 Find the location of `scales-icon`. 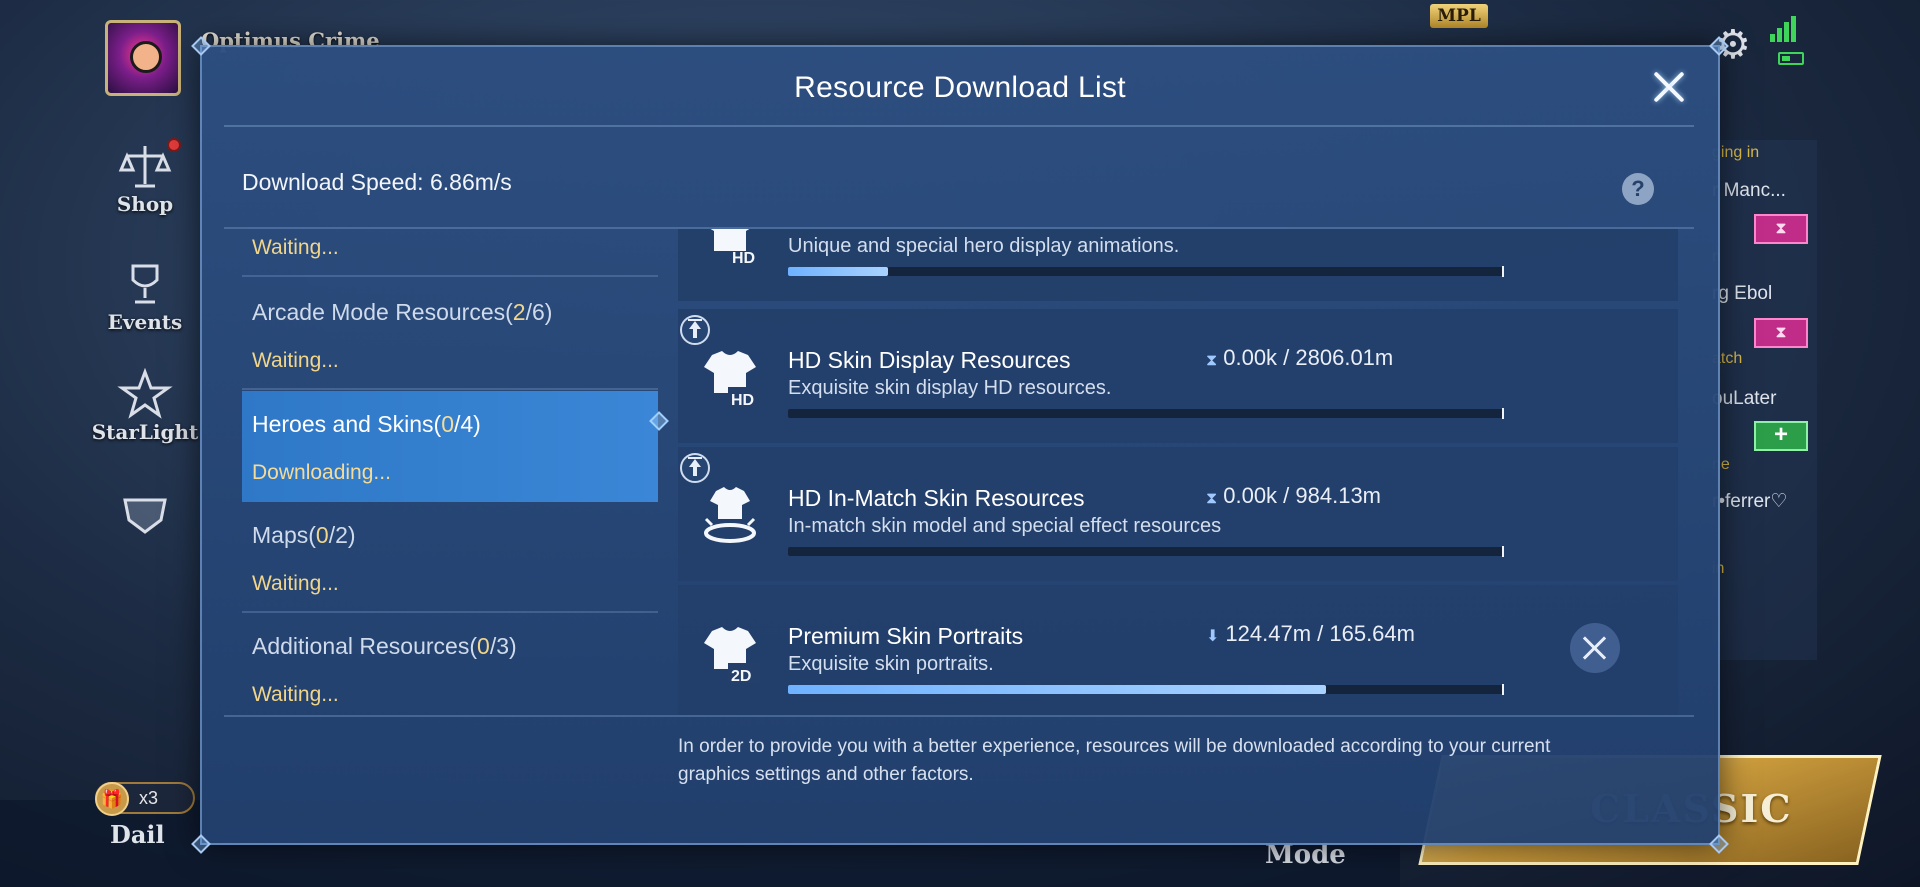

scales-icon is located at coordinates (149, 165).